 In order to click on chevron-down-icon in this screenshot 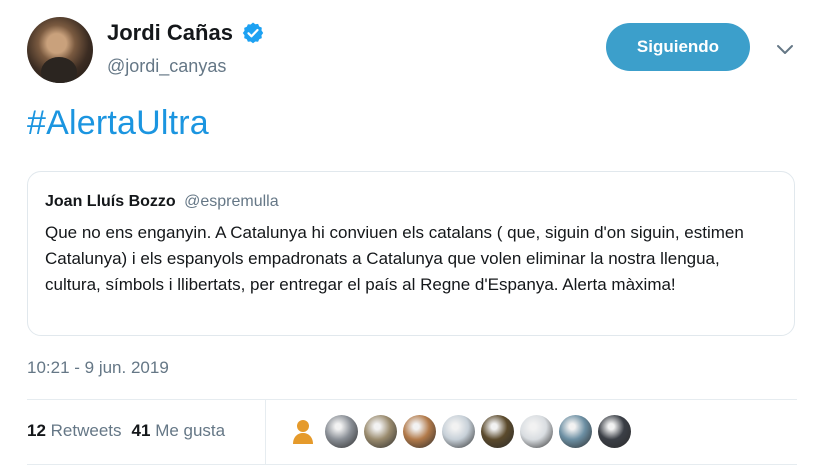, I will do `click(785, 49)`.